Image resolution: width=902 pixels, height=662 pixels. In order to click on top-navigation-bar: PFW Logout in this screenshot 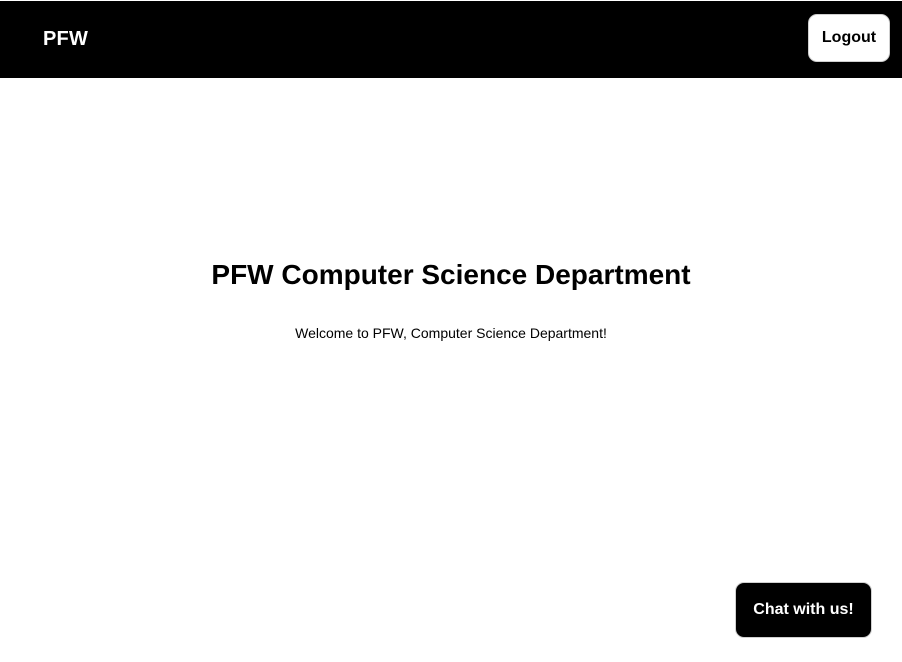, I will do `click(451, 39)`.